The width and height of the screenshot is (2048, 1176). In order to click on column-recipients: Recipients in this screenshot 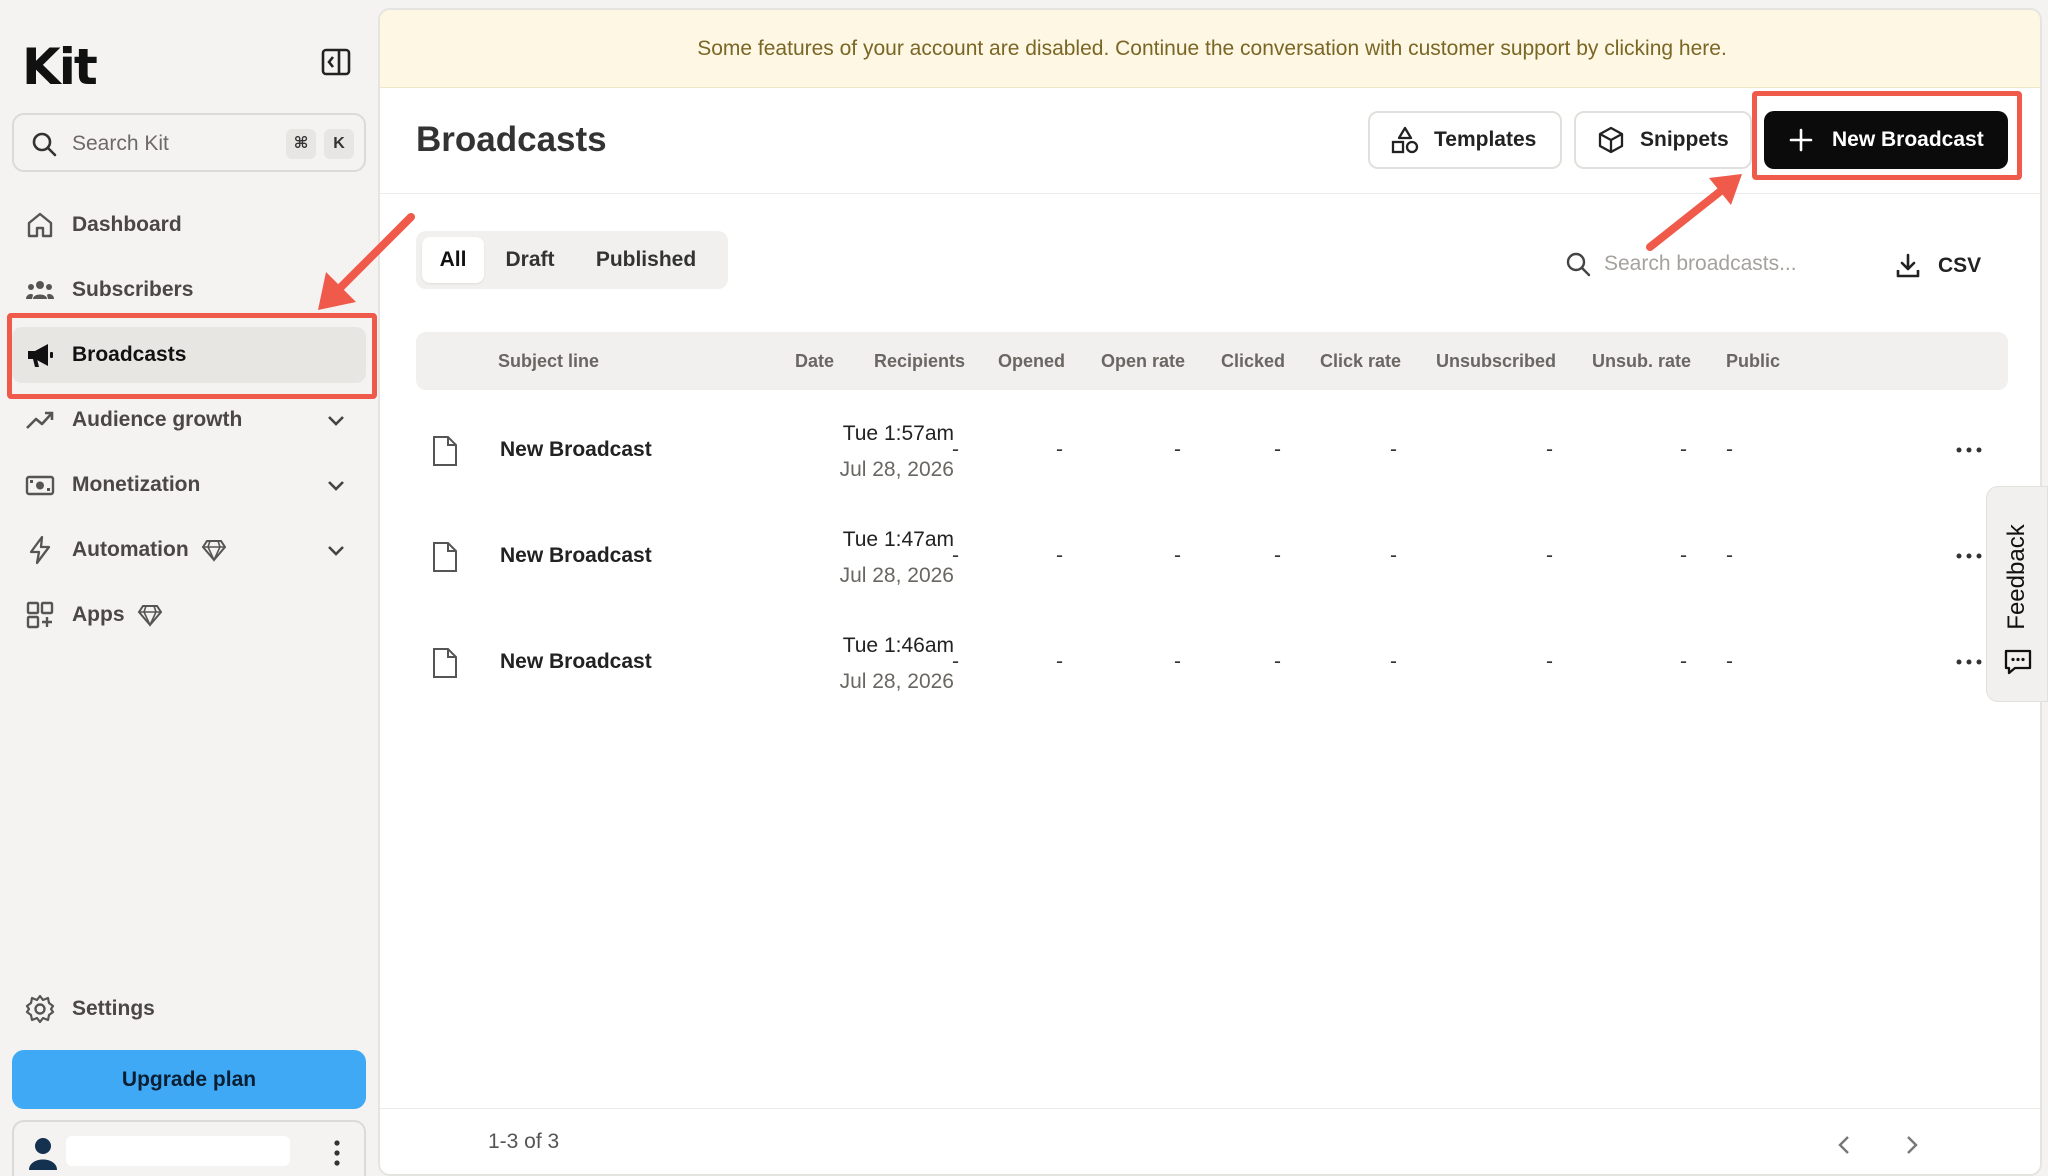, I will do `click(919, 361)`.